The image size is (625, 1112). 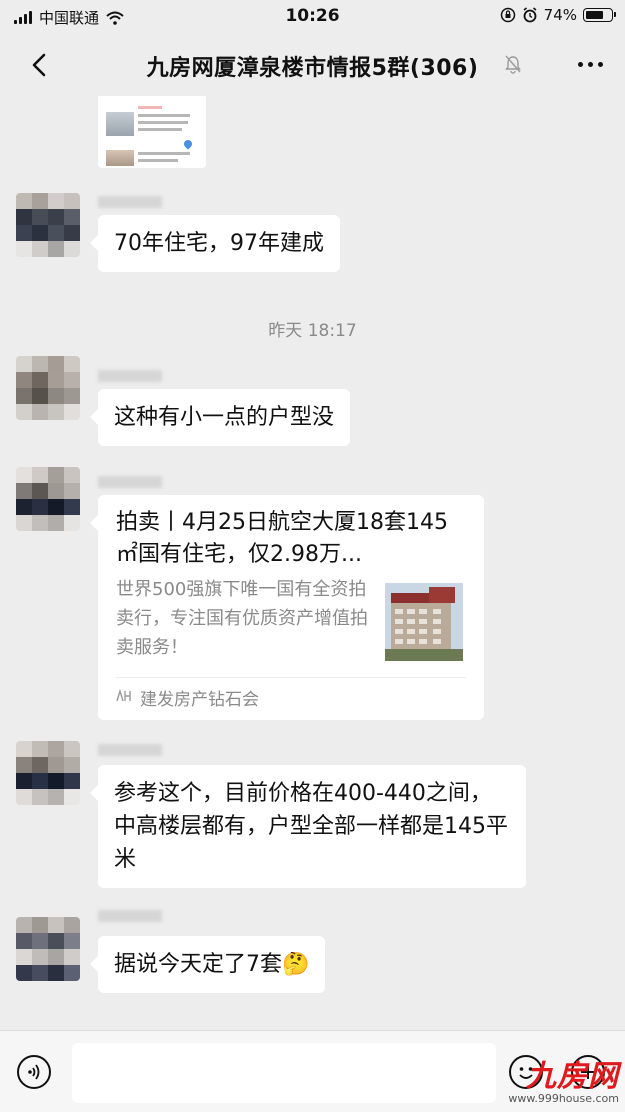 I want to click on message-text: 参考这个，目前价格在400-440之间，中高楼层都有，户型全部一样都是145平米, so click(x=311, y=826).